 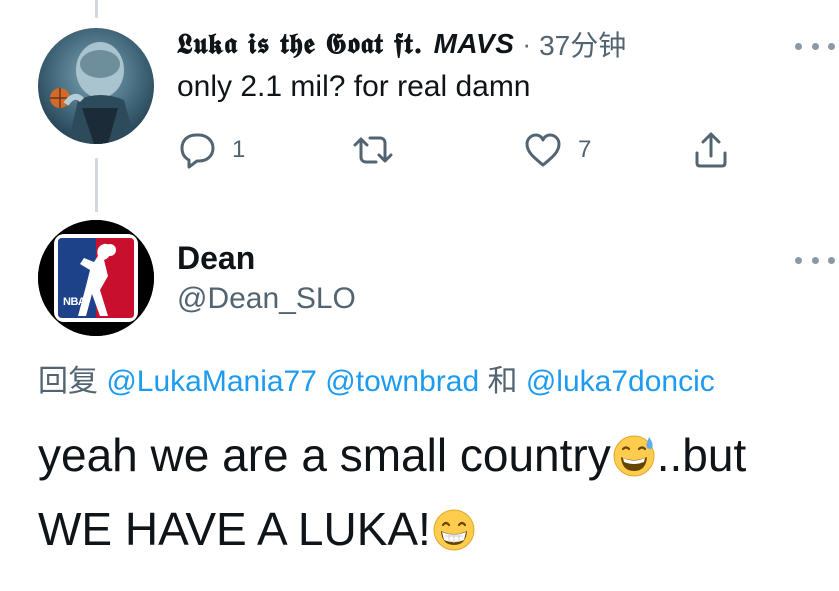 I want to click on heart-icon, so click(x=543, y=150).